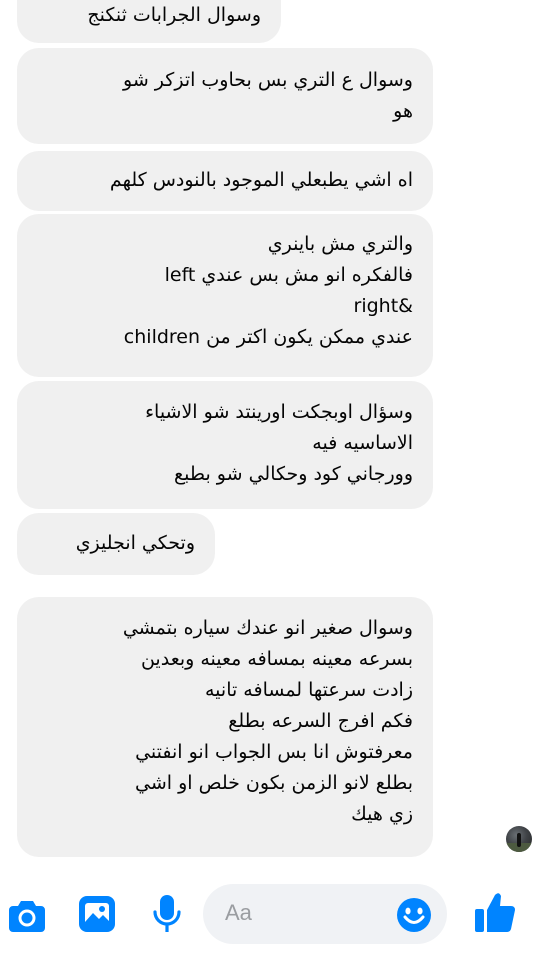  I want to click on camera-icon, so click(27, 915).